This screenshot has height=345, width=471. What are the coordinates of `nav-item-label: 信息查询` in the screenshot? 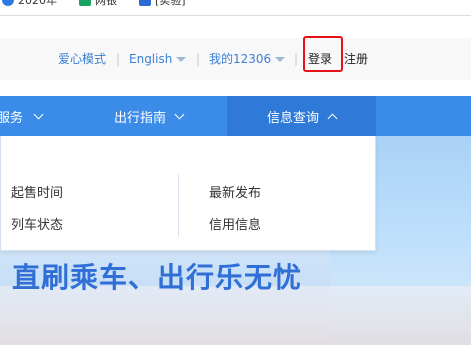 It's located at (292, 118).